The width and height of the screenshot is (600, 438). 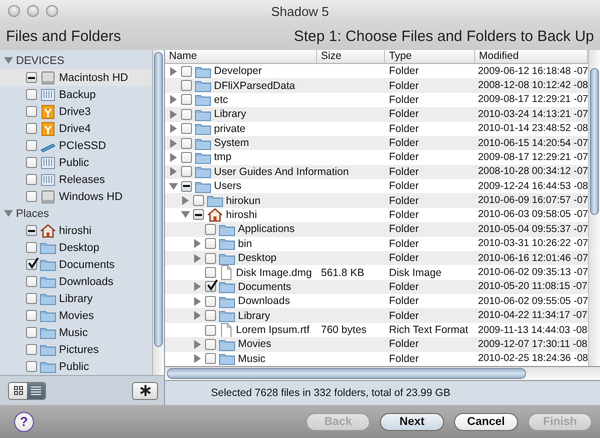 I want to click on file-row: private Folder 2010-01-14 23:48:52 -08, so click(x=376, y=129).